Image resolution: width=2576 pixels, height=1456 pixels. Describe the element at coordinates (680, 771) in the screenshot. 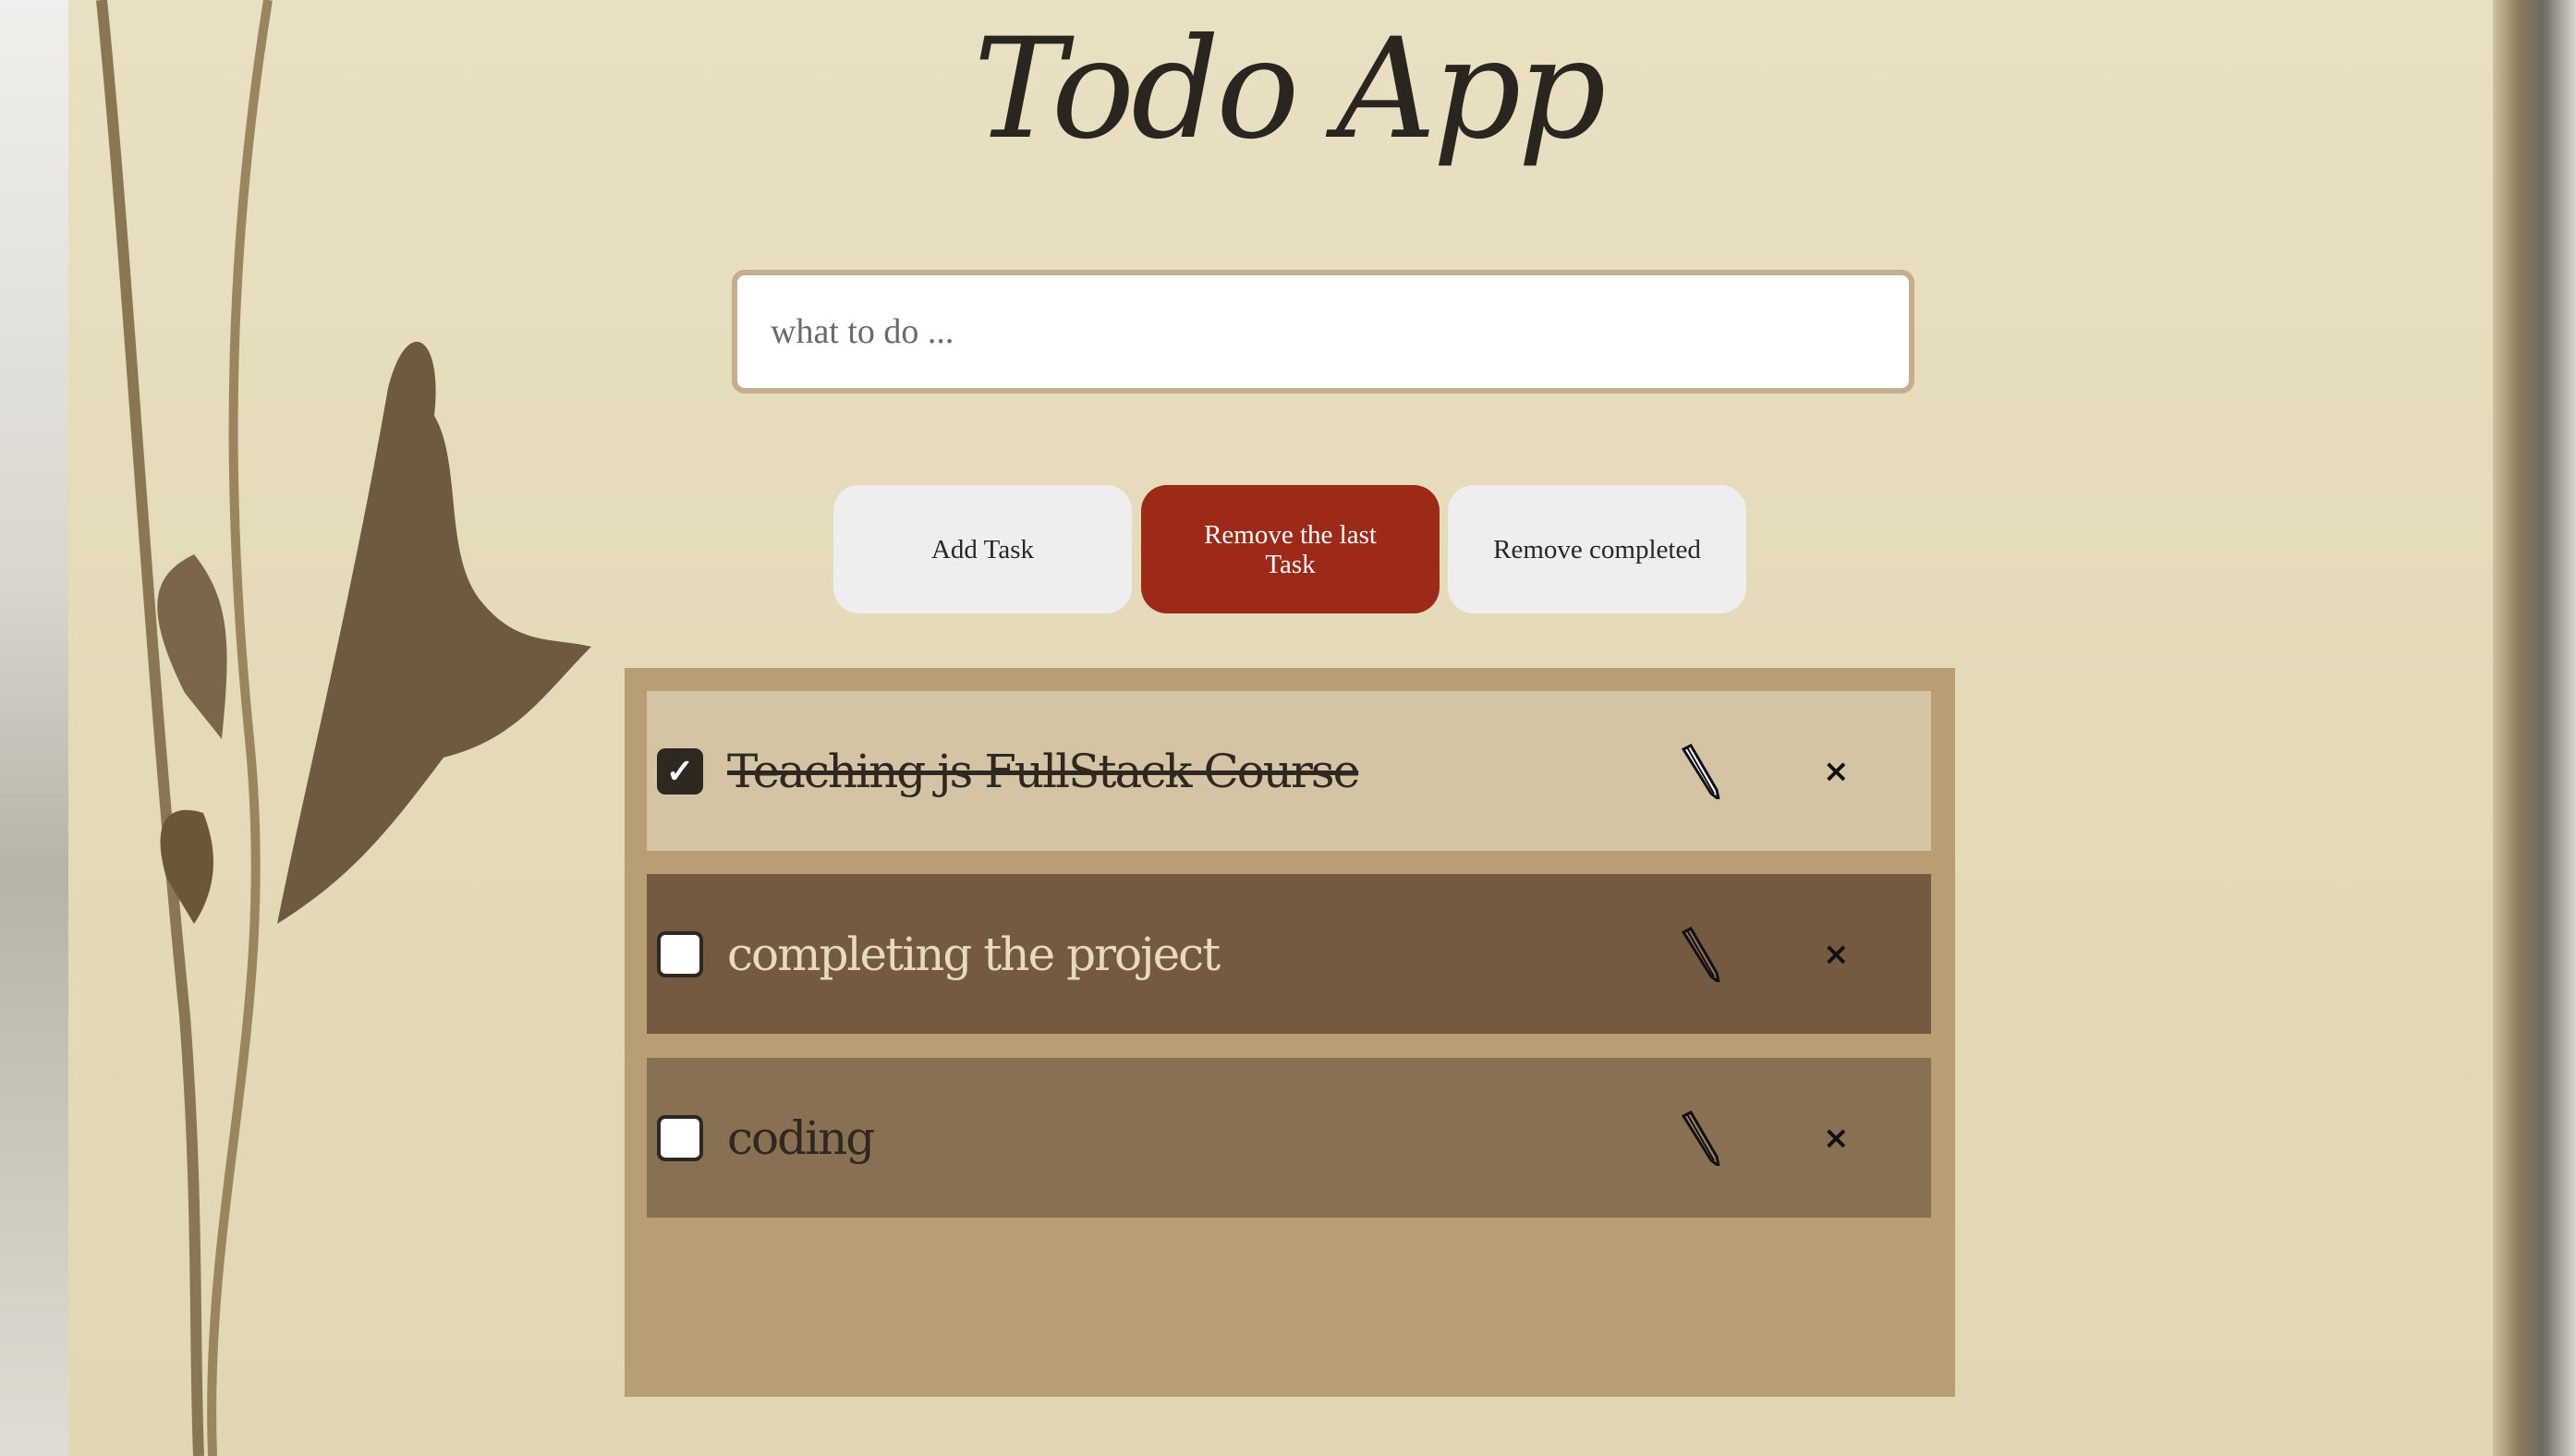

I see `task-checkbox: ✓` at that location.